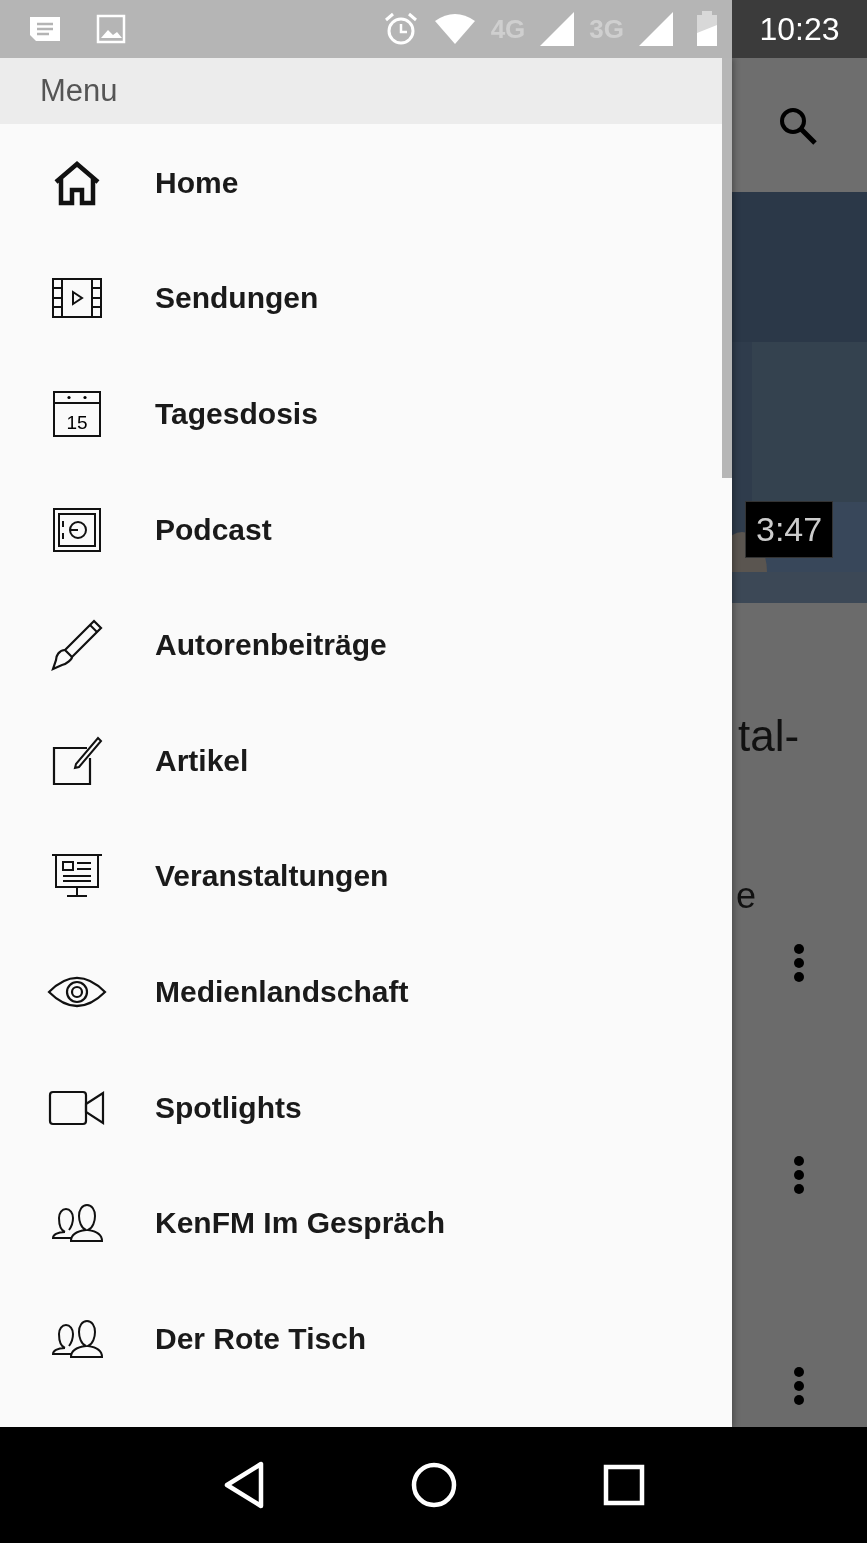  Describe the element at coordinates (799, 29) in the screenshot. I see `status-time: 10:23` at that location.